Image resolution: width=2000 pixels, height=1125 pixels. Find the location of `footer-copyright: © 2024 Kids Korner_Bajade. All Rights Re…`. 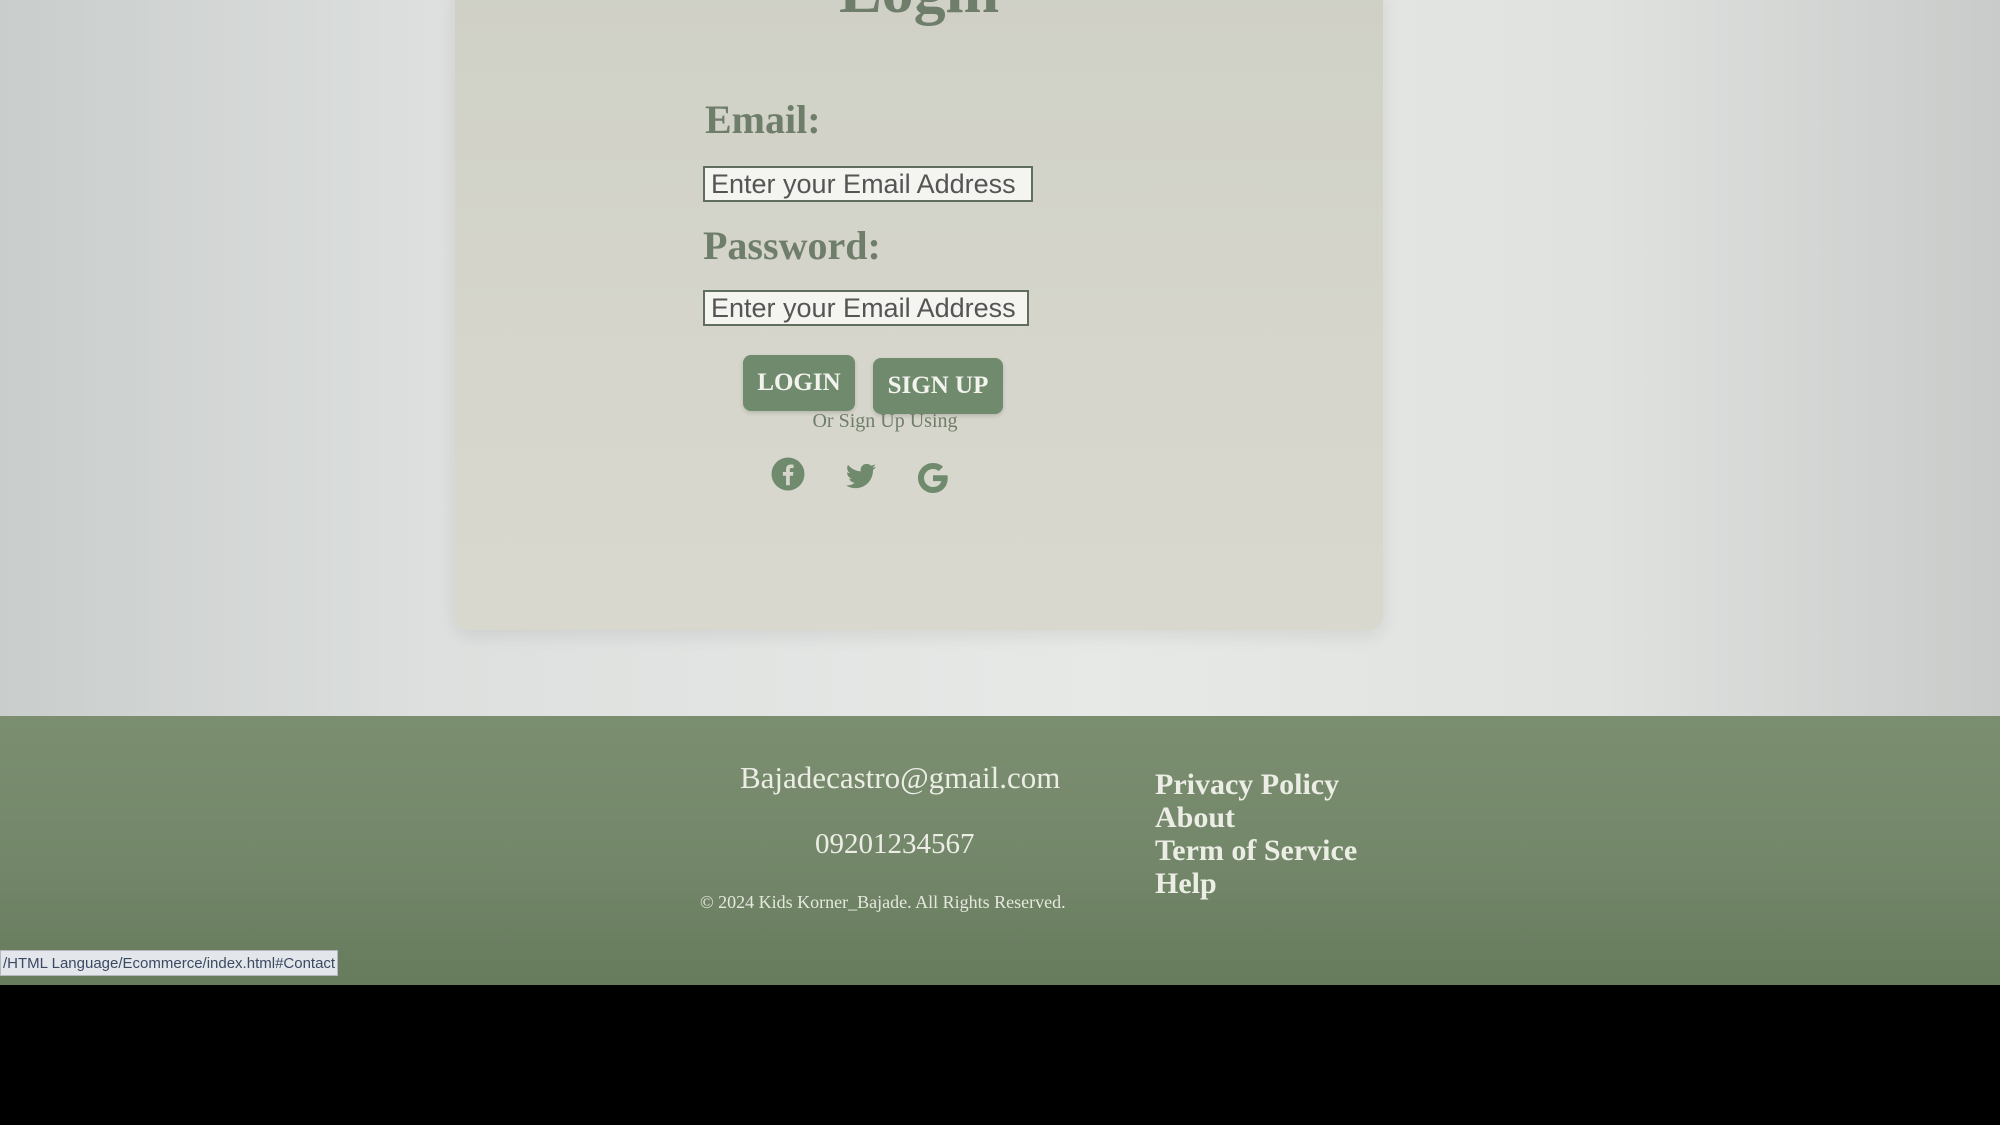

footer-copyright: © 2024 Kids Korner_Bajade. All Rights Re… is located at coordinates (883, 902).